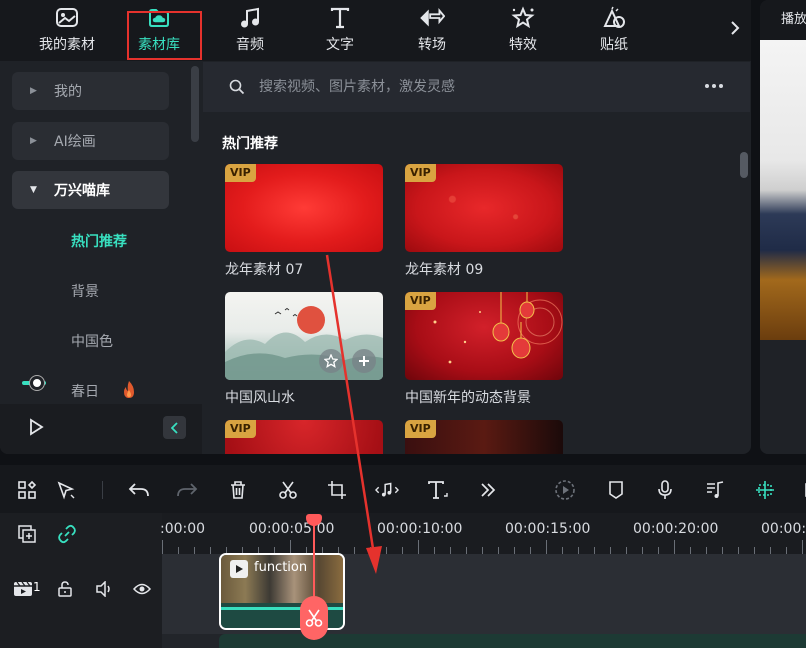 Image resolution: width=806 pixels, height=648 pixels. What do you see at coordinates (99, 241) in the screenshot?
I see `subcategory-hot: 热门推荐` at bounding box center [99, 241].